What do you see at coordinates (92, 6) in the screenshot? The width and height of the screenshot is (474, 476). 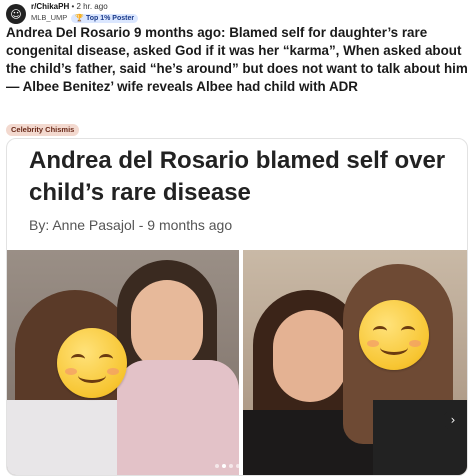 I see `post-age: 2 hr. ago` at bounding box center [92, 6].